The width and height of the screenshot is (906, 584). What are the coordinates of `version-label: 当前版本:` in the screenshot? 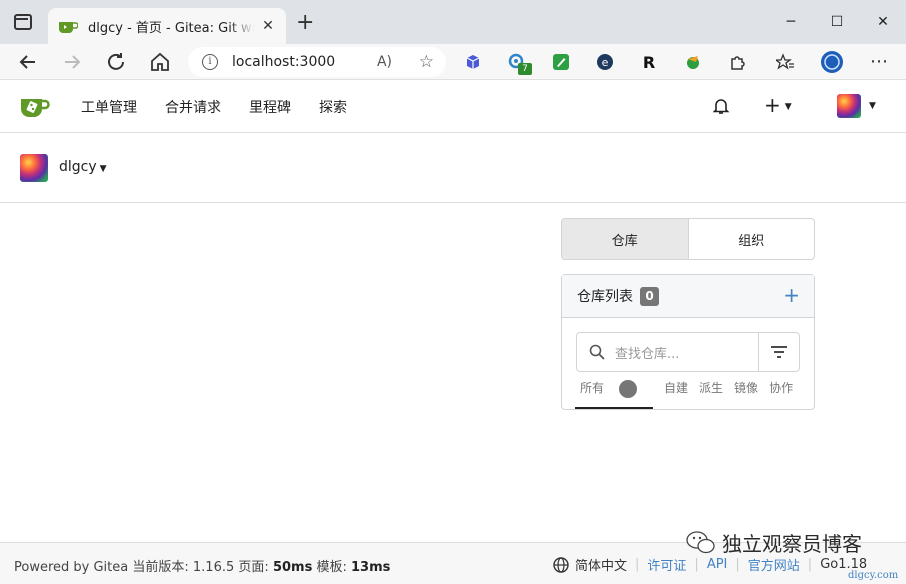 It's located at (160, 567).